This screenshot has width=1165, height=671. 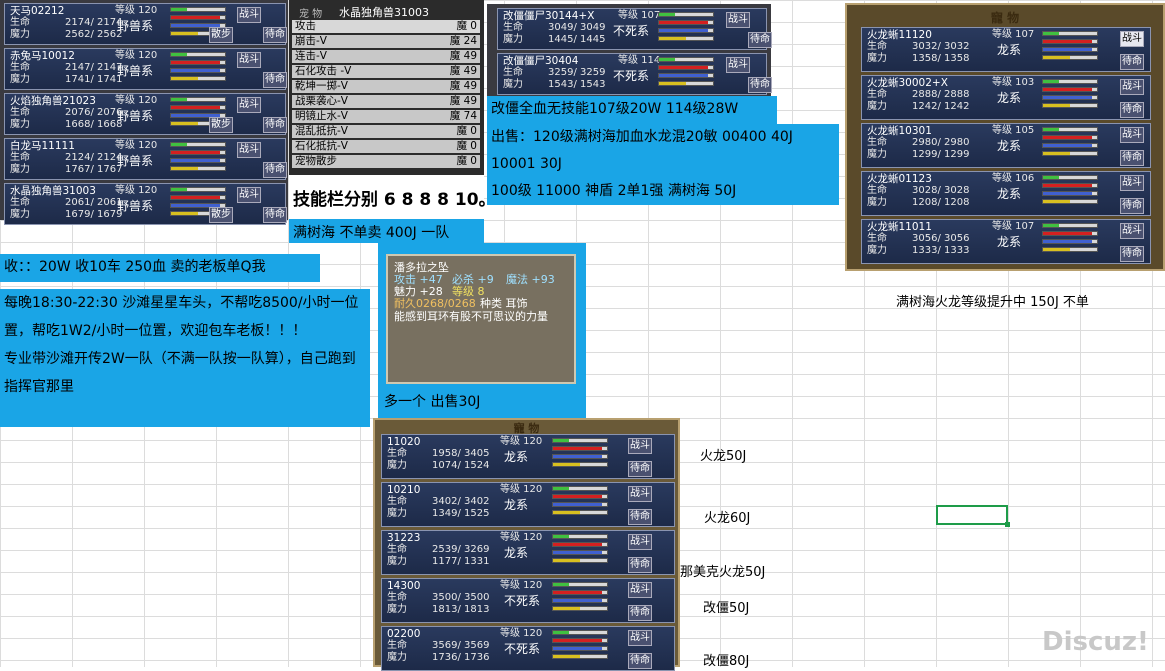 What do you see at coordinates (386, 26) in the screenshot?
I see `skill-row: 攻击 魔 0` at bounding box center [386, 26].